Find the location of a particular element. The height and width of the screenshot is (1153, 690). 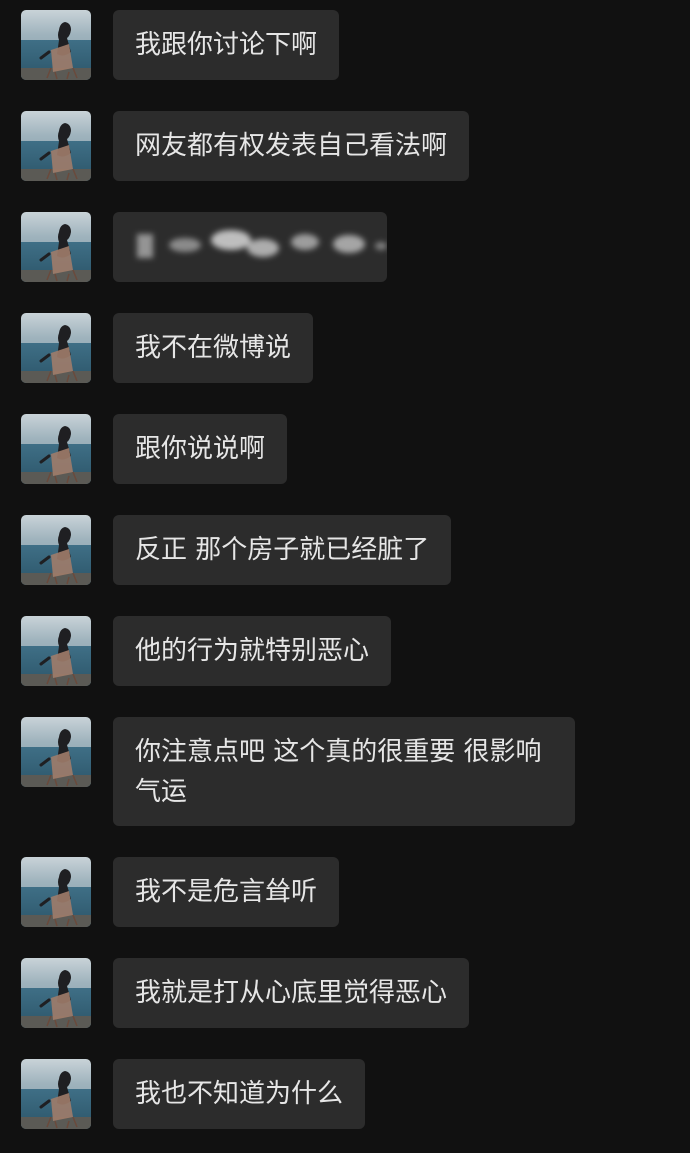

message-row: 我不是危言耸听 is located at coordinates (180, 892).